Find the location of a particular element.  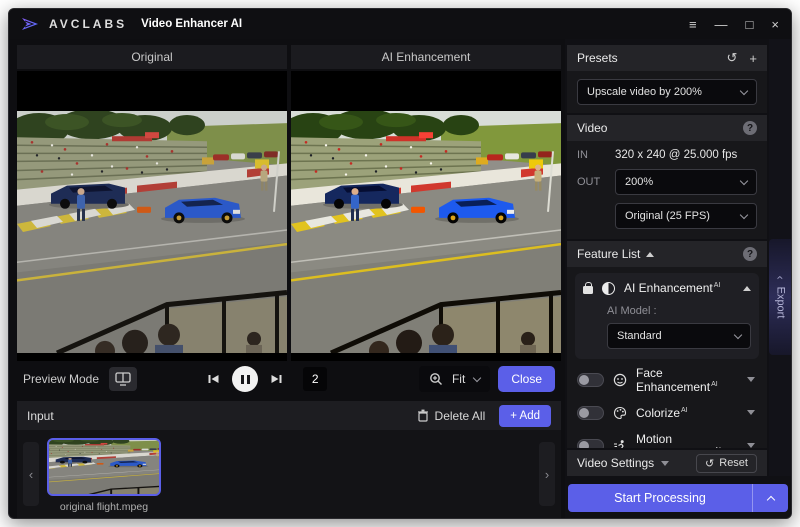

input-file-item: original flight.mpeg is located at coordinates (104, 475).